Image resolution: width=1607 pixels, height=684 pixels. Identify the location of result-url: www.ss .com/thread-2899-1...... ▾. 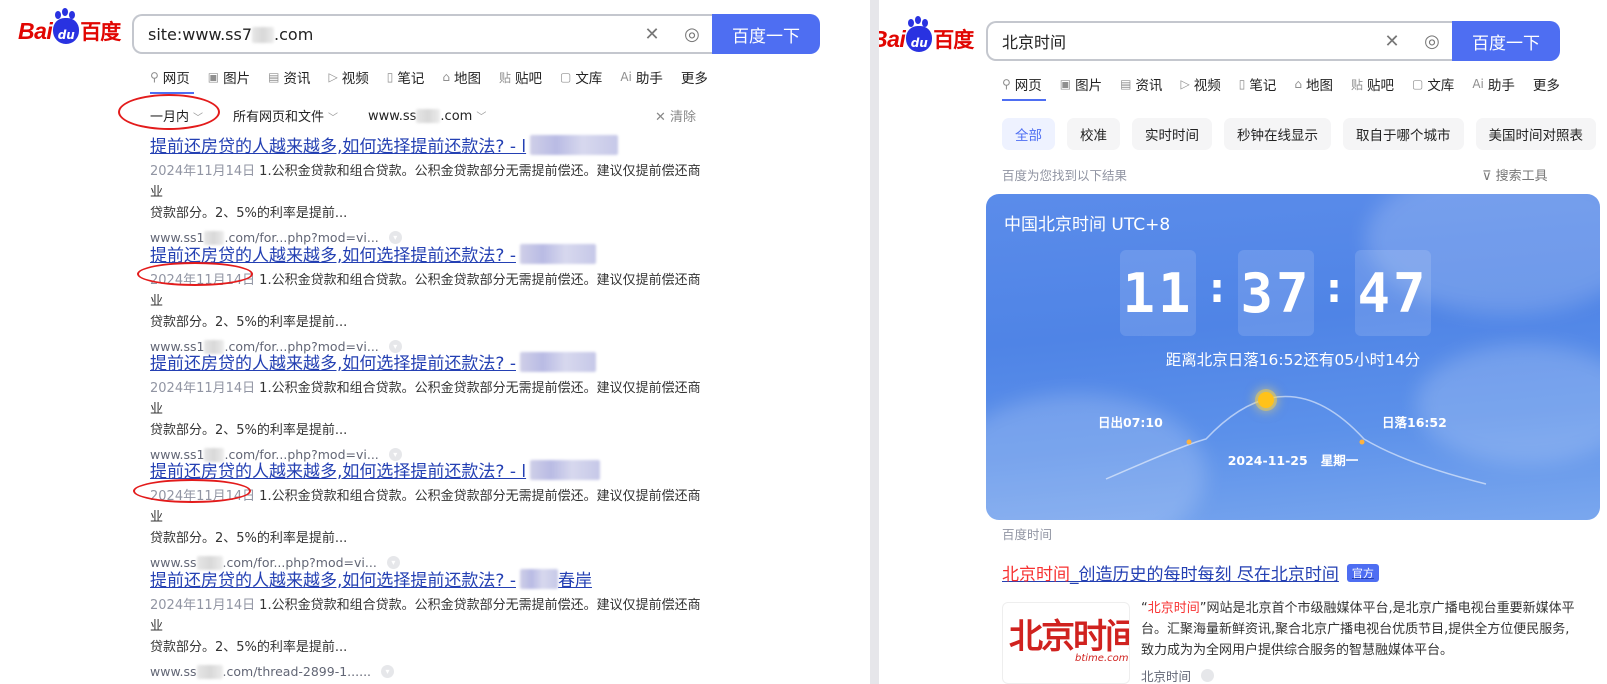
(430, 671).